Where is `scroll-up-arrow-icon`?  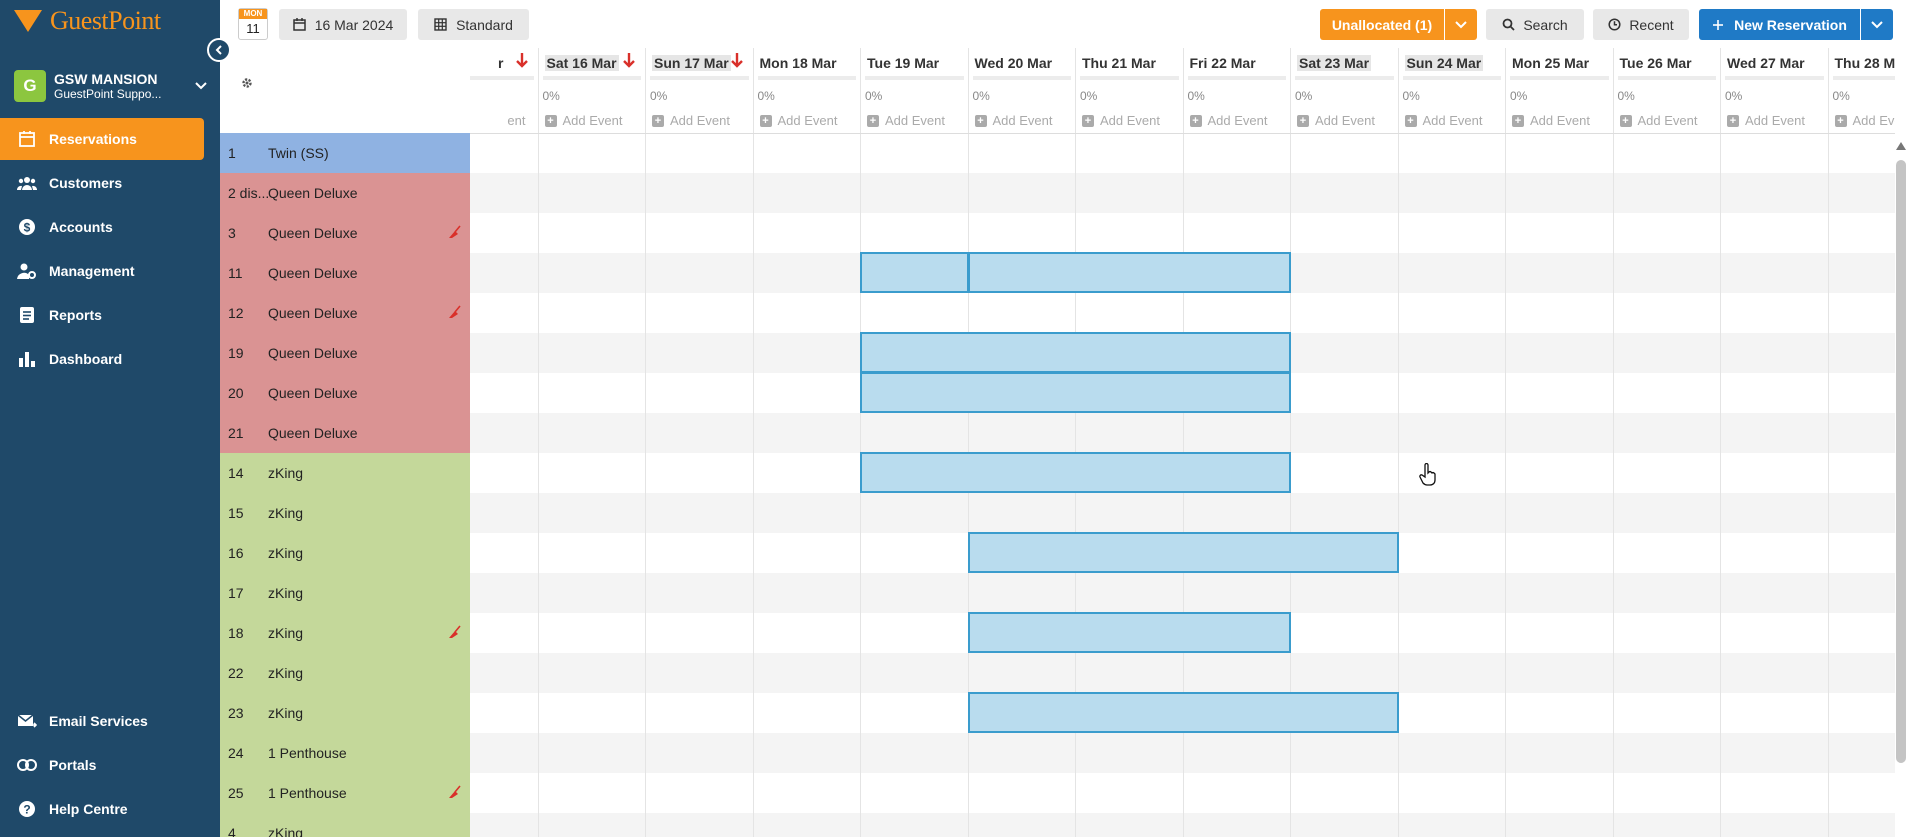 scroll-up-arrow-icon is located at coordinates (1901, 146).